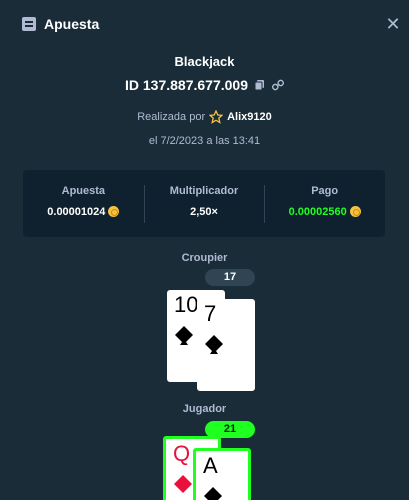  Describe the element at coordinates (83, 190) in the screenshot. I see `bet-label: Apuesta` at that location.